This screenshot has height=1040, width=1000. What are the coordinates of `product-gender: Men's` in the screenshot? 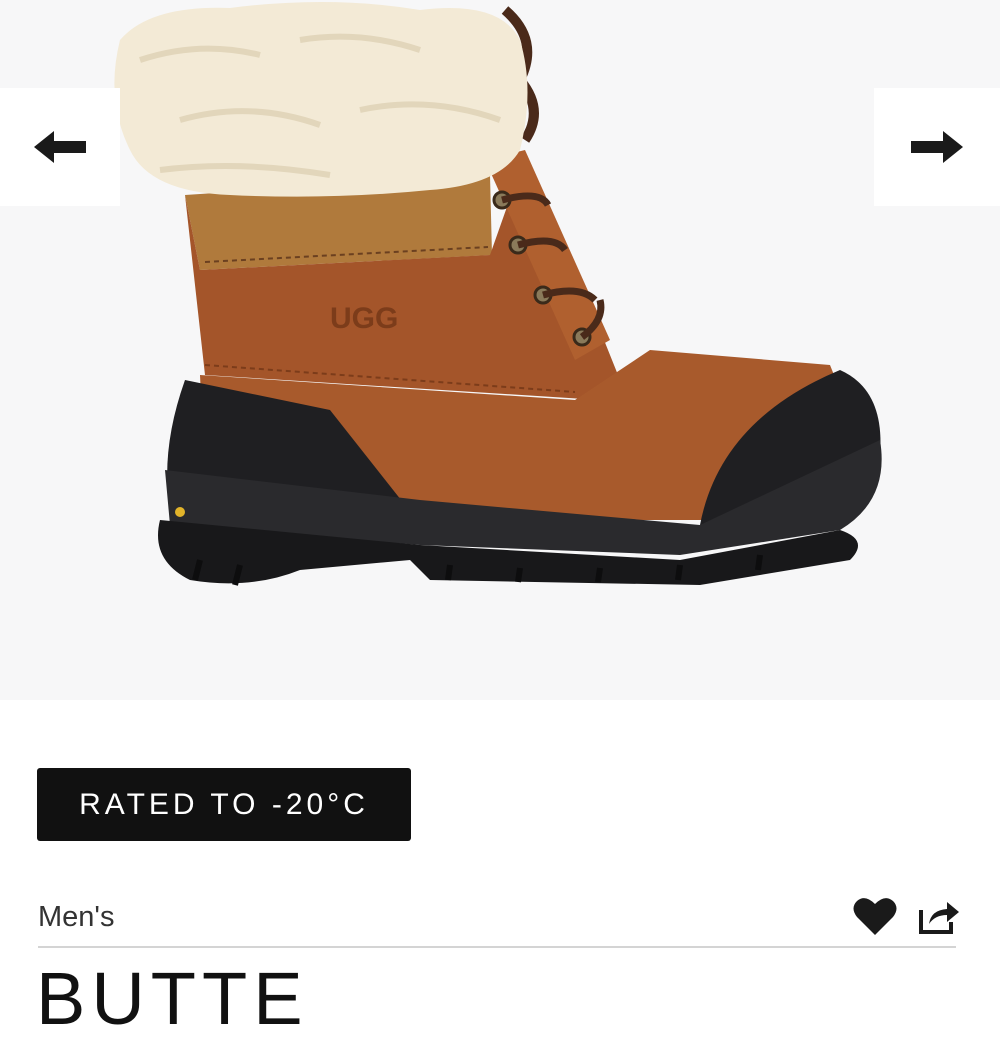 It's located at (76, 917).